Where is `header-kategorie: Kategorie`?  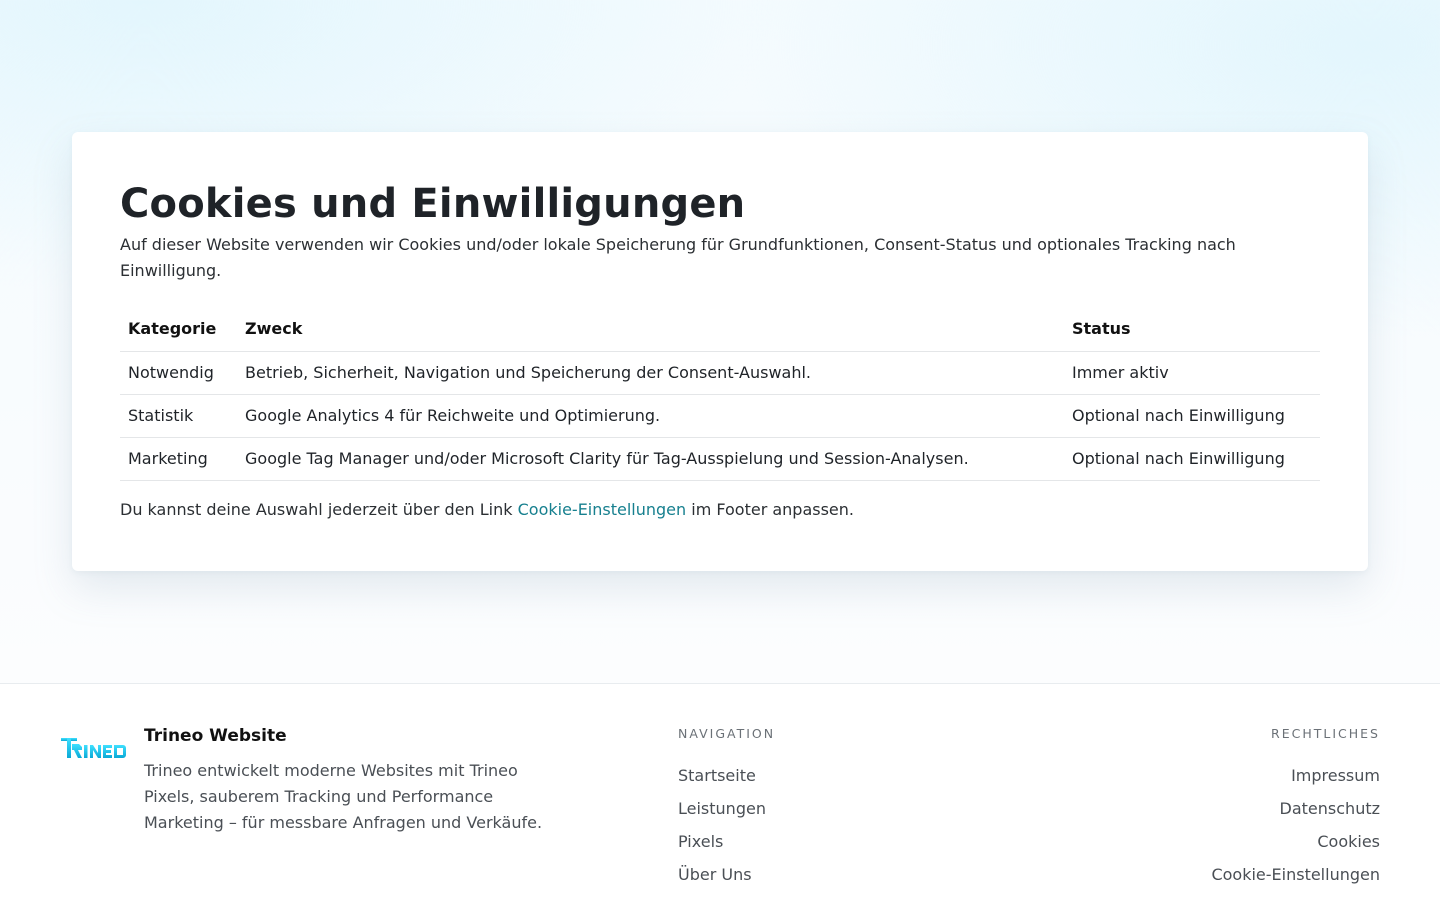
header-kategorie: Kategorie is located at coordinates (178, 330).